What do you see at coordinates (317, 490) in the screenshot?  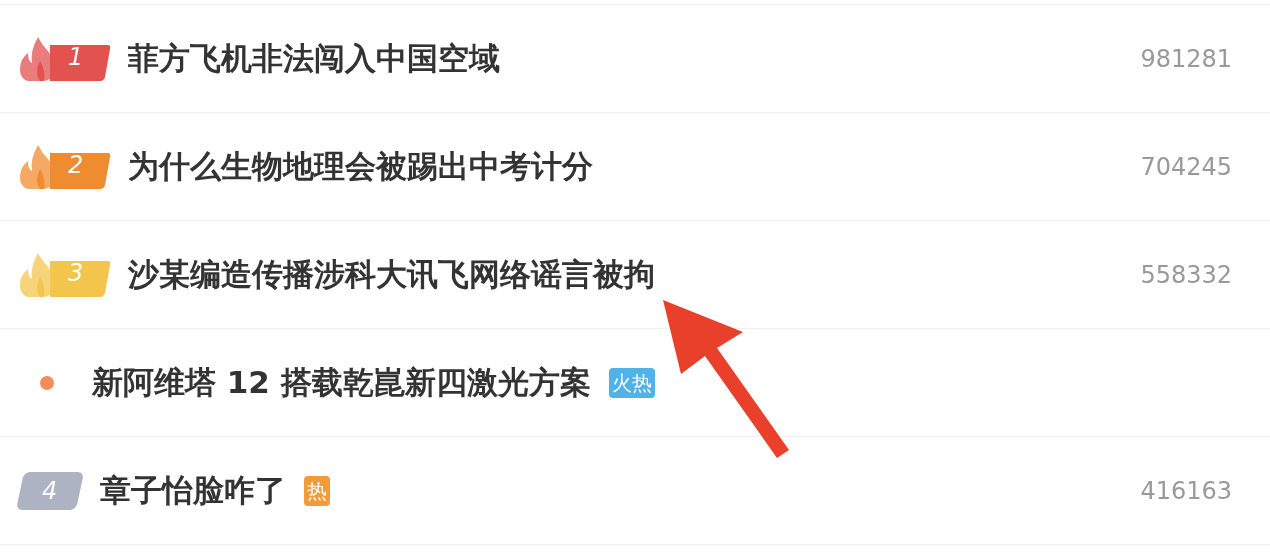 I see `hot-tag: 热` at bounding box center [317, 490].